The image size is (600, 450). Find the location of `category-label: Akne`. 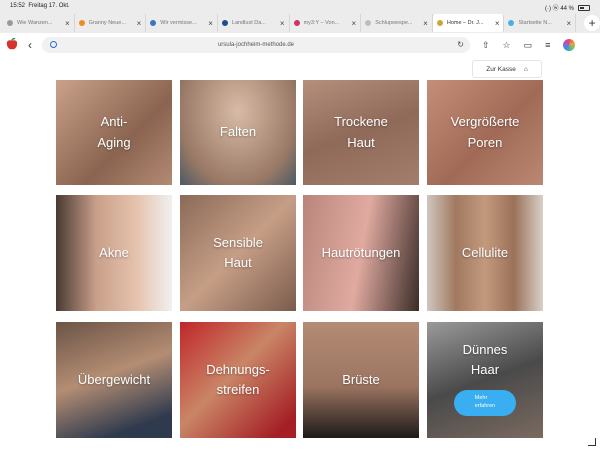

category-label: Akne is located at coordinates (114, 252).